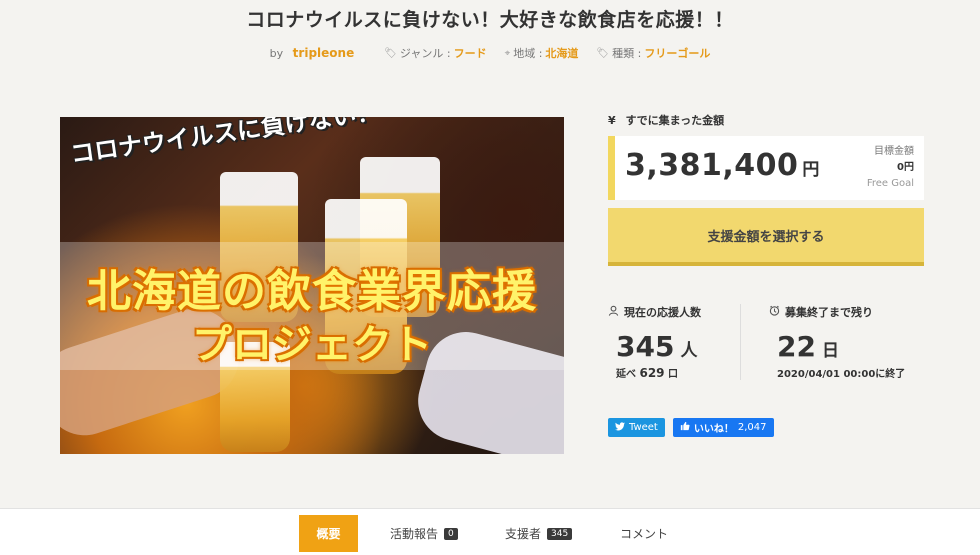 This screenshot has width=980, height=555. Describe the element at coordinates (451, 533) in the screenshot. I see `activity-reports-count-badge: 0` at that location.